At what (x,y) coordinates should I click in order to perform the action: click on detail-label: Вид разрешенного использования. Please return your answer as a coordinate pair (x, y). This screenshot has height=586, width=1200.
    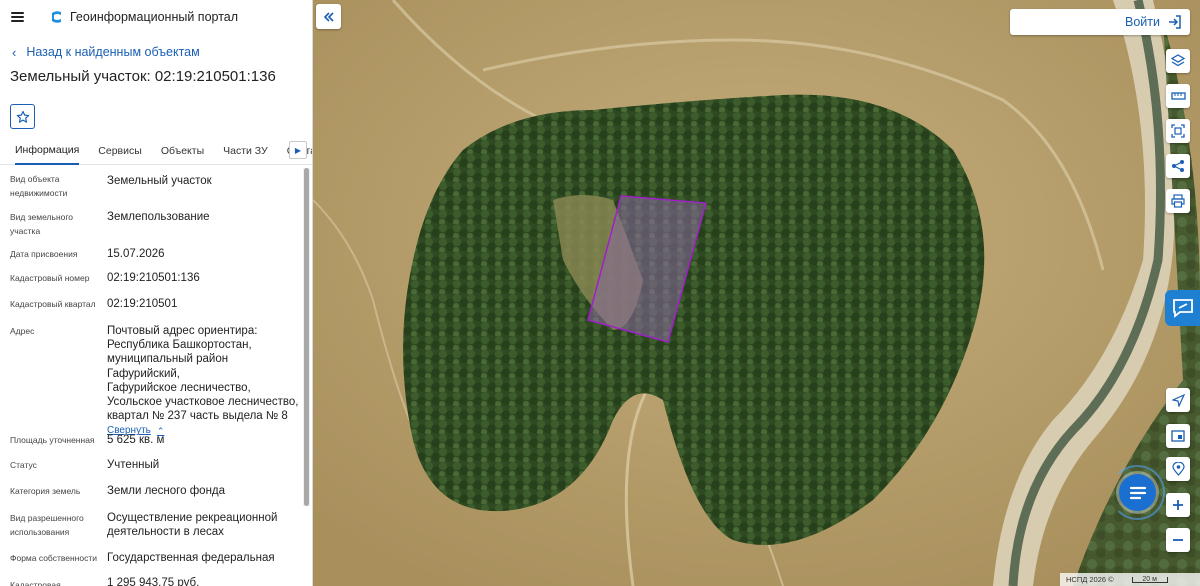
    Looking at the image, I should click on (47, 525).